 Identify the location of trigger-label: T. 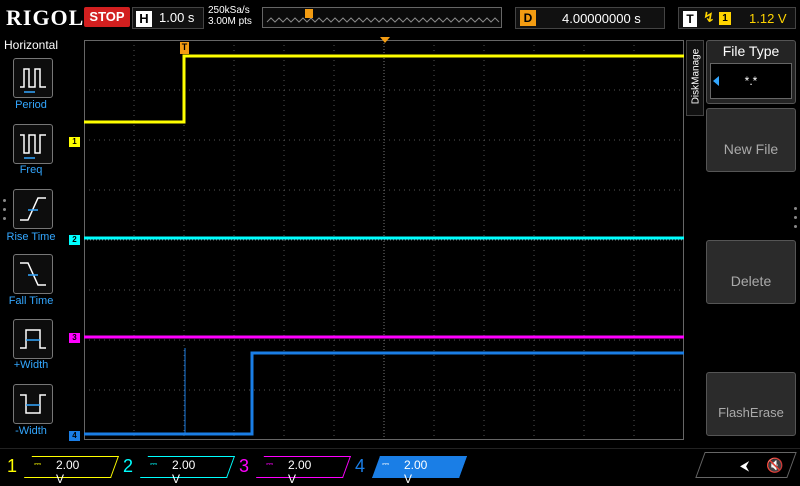
(690, 19).